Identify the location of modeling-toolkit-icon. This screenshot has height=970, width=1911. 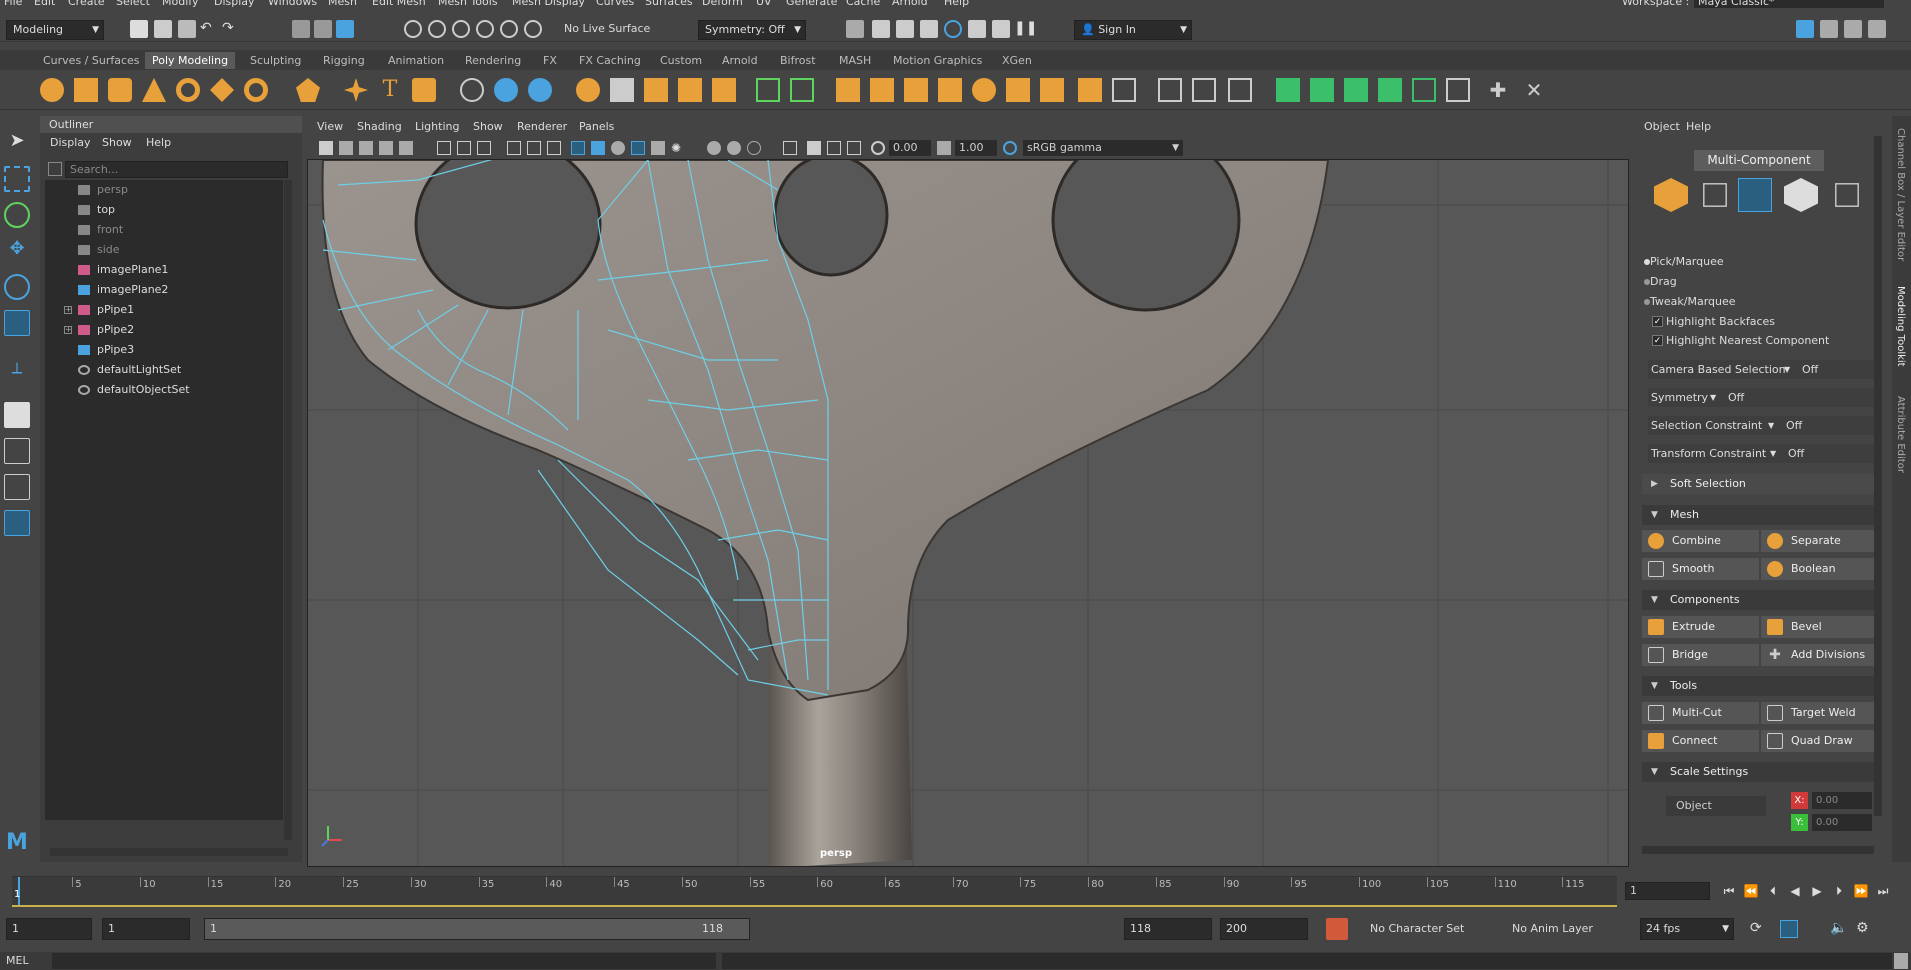
(1805, 29).